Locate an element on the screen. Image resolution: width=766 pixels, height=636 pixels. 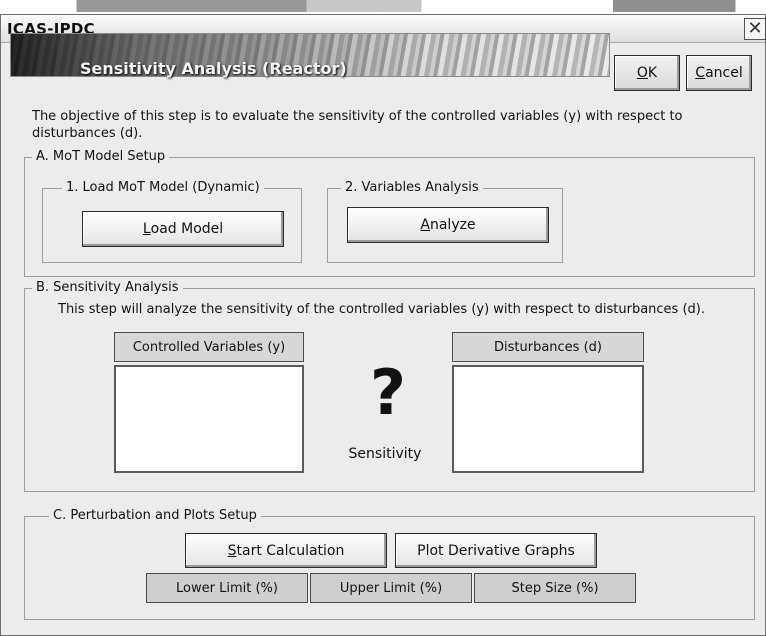
section-b-title: B. Sensitivity Analysis is located at coordinates (107, 287).